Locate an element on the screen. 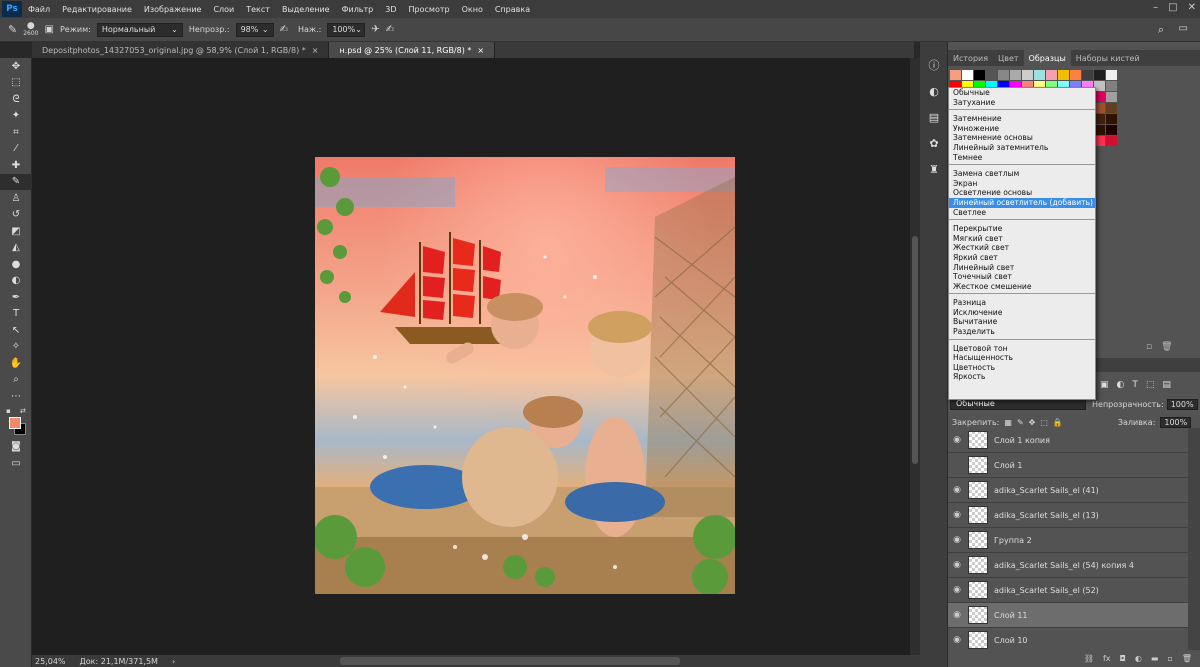 The width and height of the screenshot is (1200, 667). zoom-level: 25,04% is located at coordinates (50, 661).